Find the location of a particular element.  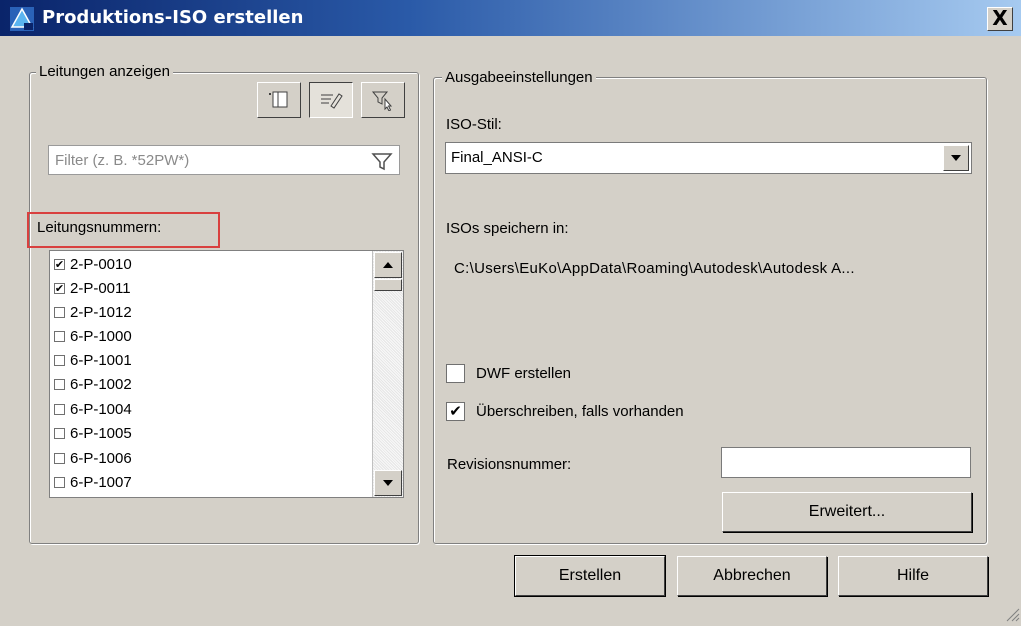

line-label: 2-P-0010 is located at coordinates (101, 264).